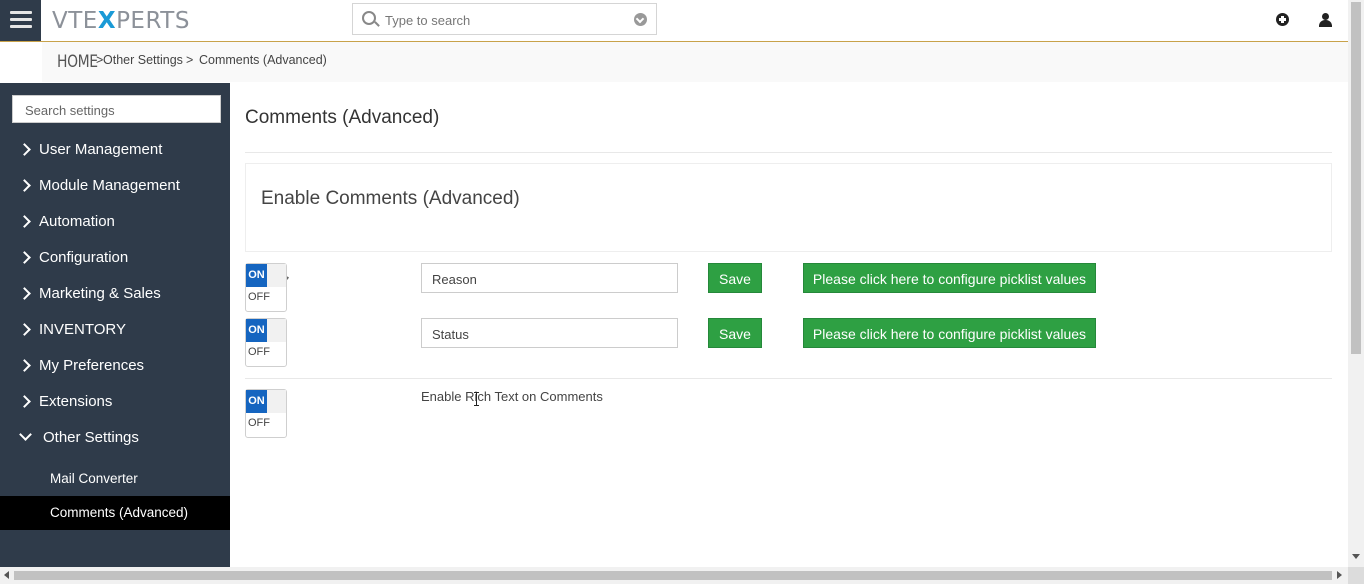 The width and height of the screenshot is (1364, 584). What do you see at coordinates (101, 149) in the screenshot?
I see `sidebar-item-label: User Management` at bounding box center [101, 149].